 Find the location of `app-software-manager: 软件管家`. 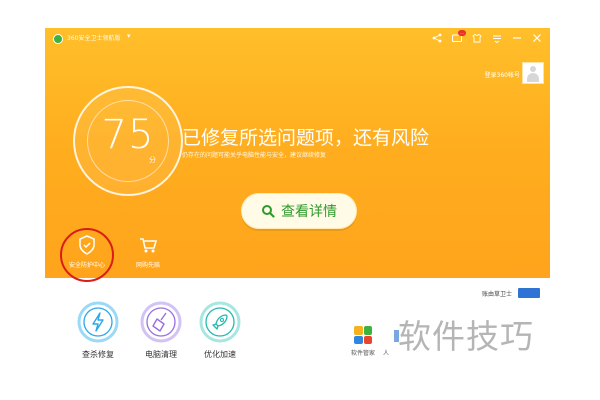

app-software-manager: 软件管家 is located at coordinates (363, 341).